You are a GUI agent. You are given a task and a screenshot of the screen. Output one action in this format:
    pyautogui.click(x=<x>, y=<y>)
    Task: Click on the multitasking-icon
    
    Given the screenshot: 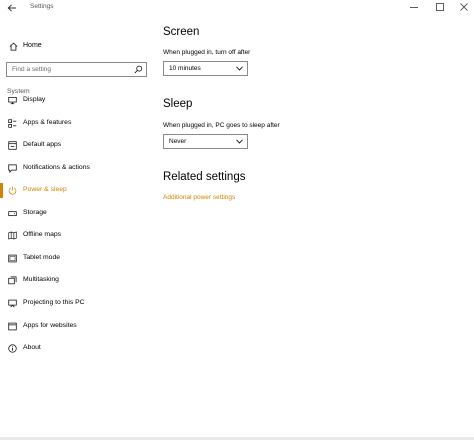 What is the action you would take?
    pyautogui.click(x=12, y=280)
    